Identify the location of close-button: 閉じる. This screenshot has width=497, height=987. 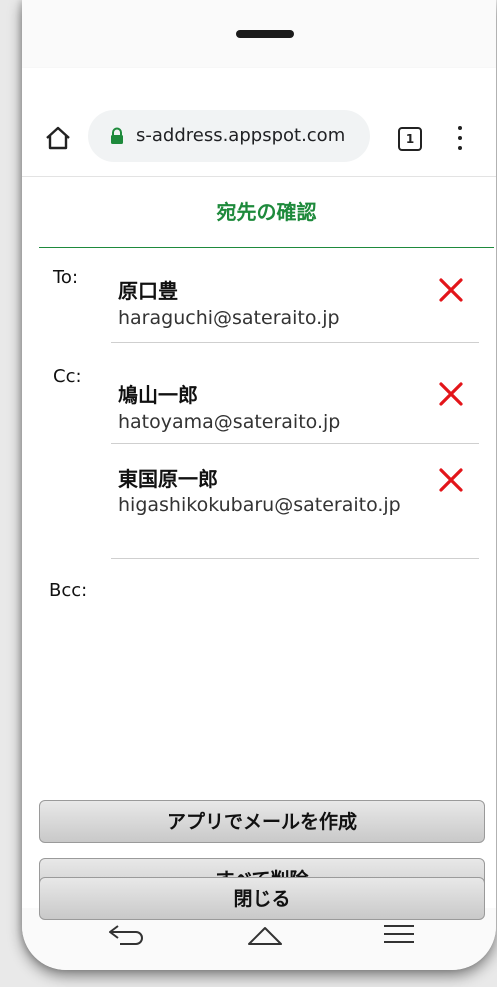
(262, 898).